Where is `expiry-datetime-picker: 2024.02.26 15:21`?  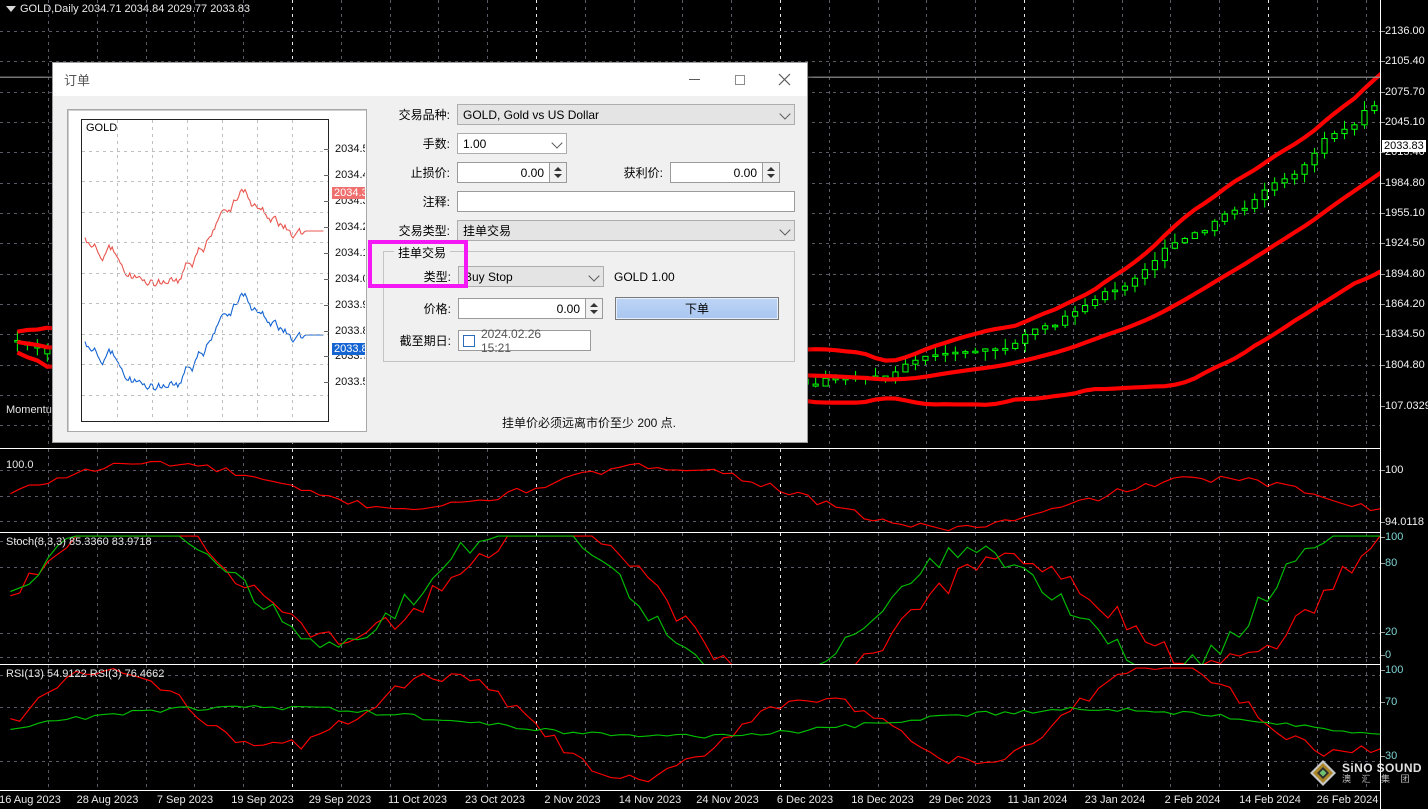 expiry-datetime-picker: 2024.02.26 15:21 is located at coordinates (524, 341).